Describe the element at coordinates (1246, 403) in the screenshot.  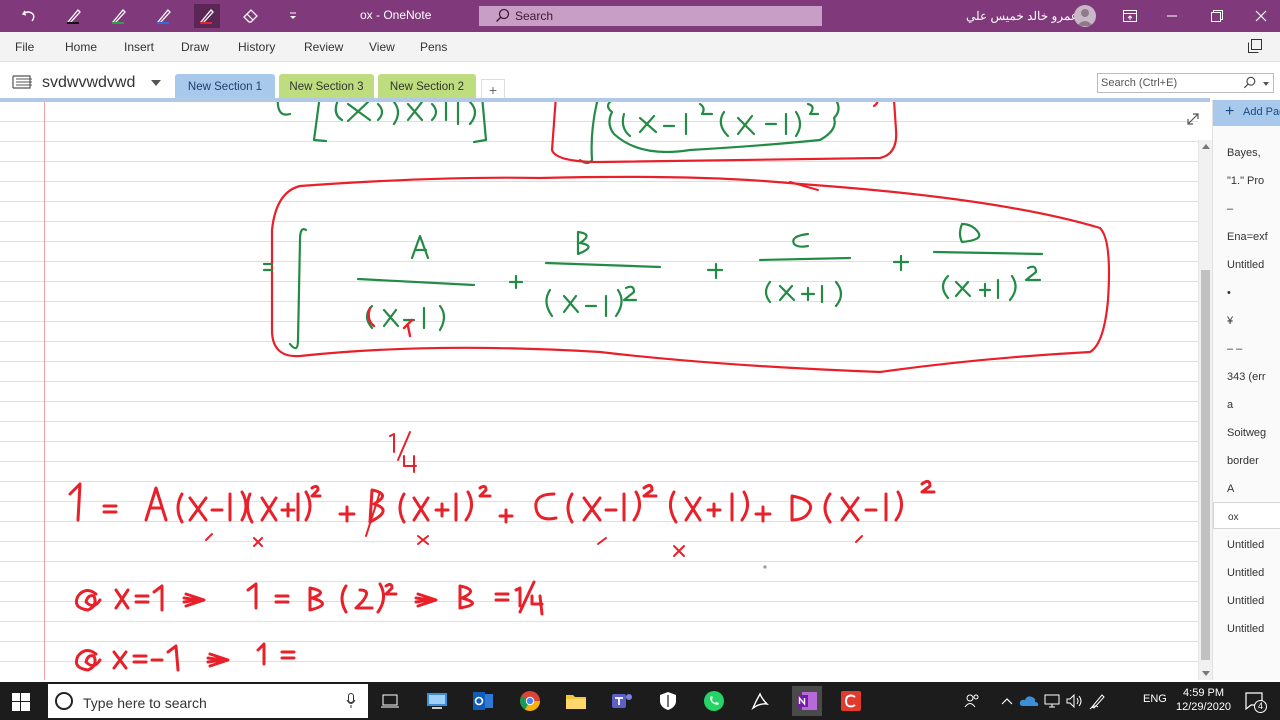
I see `page-item: a` at that location.